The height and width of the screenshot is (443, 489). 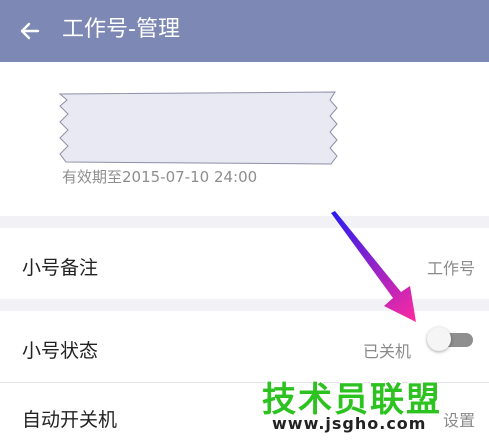 What do you see at coordinates (60, 268) in the screenshot?
I see `remark-label: 小号备注` at bounding box center [60, 268].